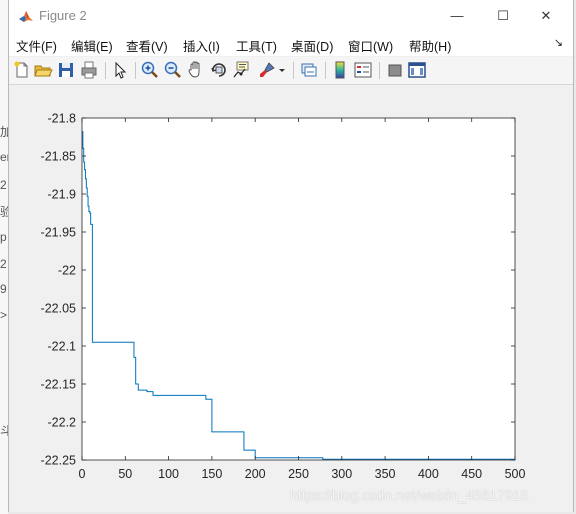 The image size is (576, 514). I want to click on y-tick-label: -21.8, so click(62, 119).